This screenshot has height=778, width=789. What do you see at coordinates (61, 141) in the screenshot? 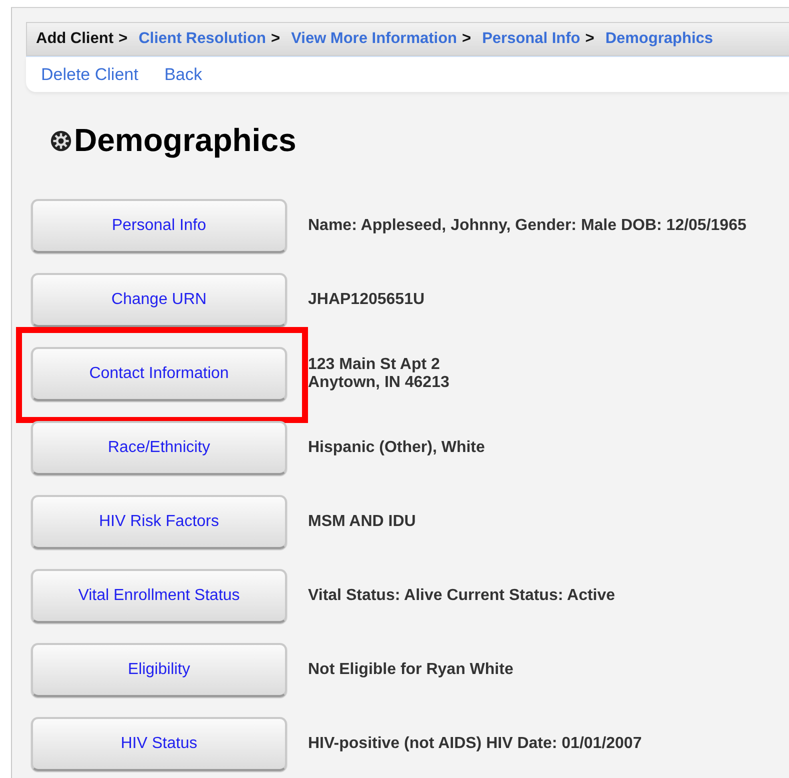
I see `gear-icon` at bounding box center [61, 141].